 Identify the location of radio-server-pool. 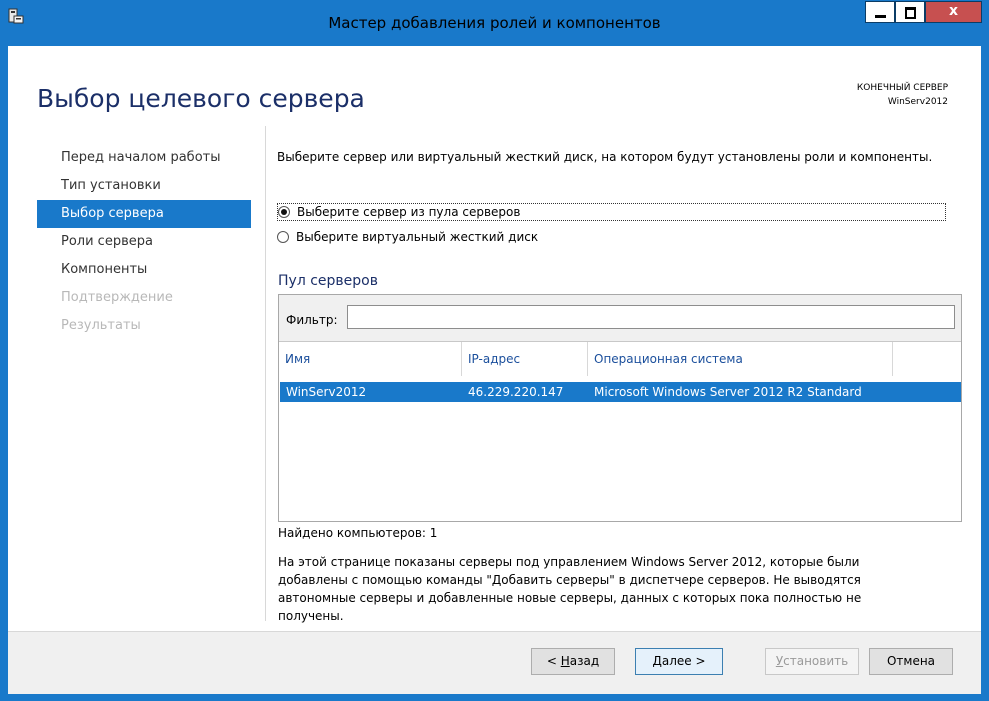
(284, 212).